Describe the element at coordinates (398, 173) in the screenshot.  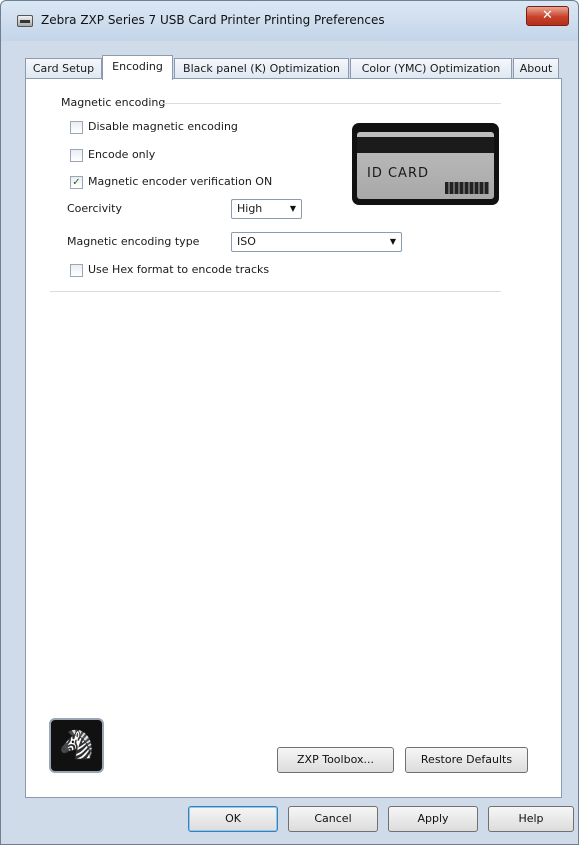
I see `card-label: ID CARD` at that location.